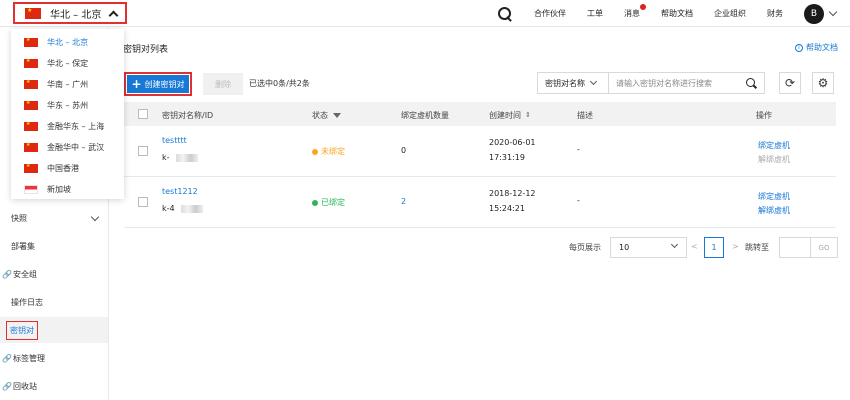  Describe the element at coordinates (188, 115) in the screenshot. I see `col-name: 密钥对名称/ID` at that location.